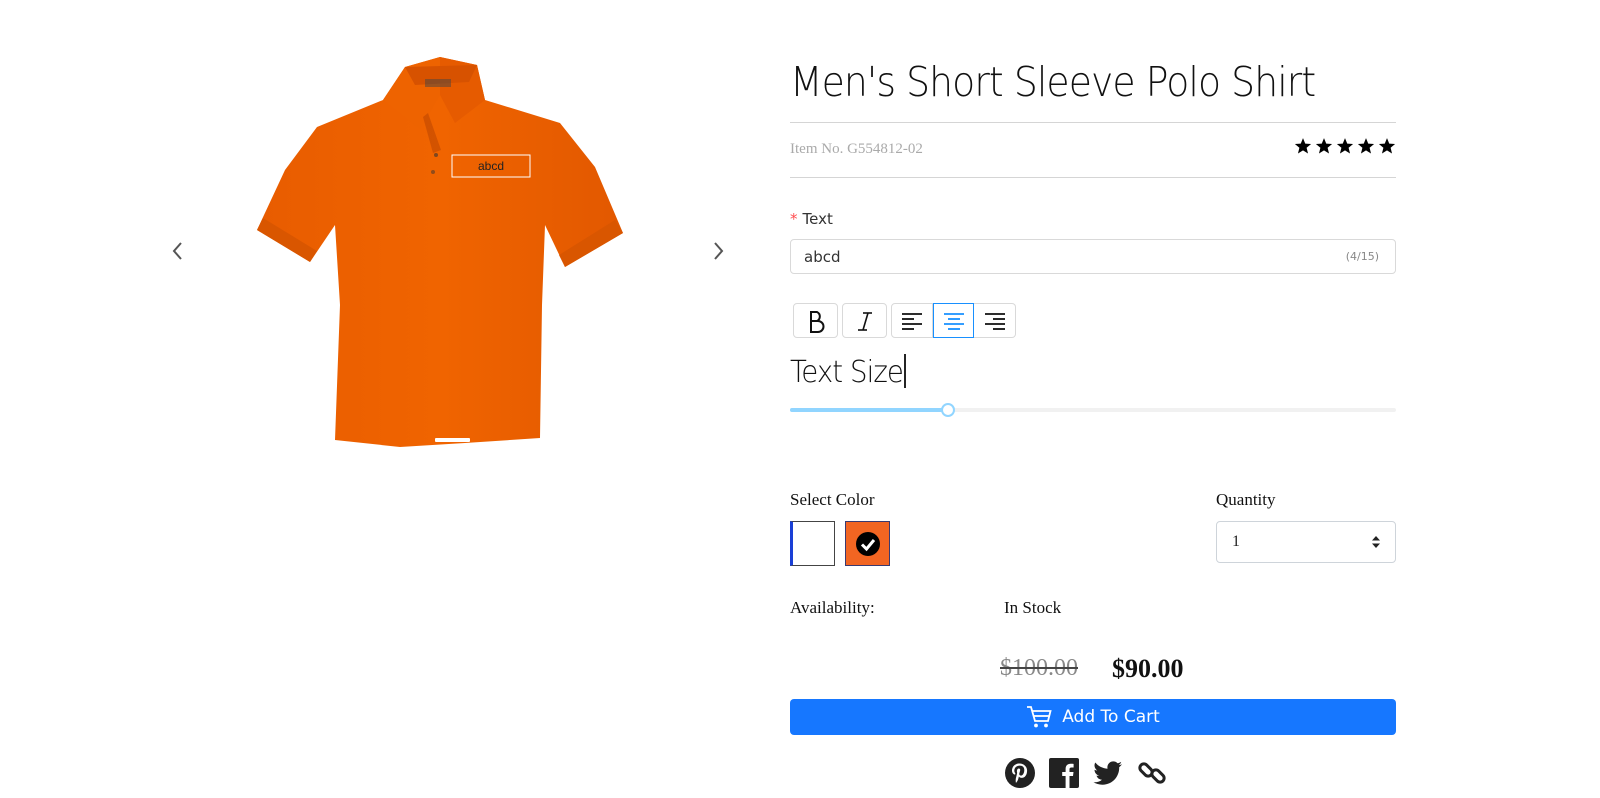  Describe the element at coordinates (817, 219) in the screenshot. I see `text-field-label-text: Text` at that location.